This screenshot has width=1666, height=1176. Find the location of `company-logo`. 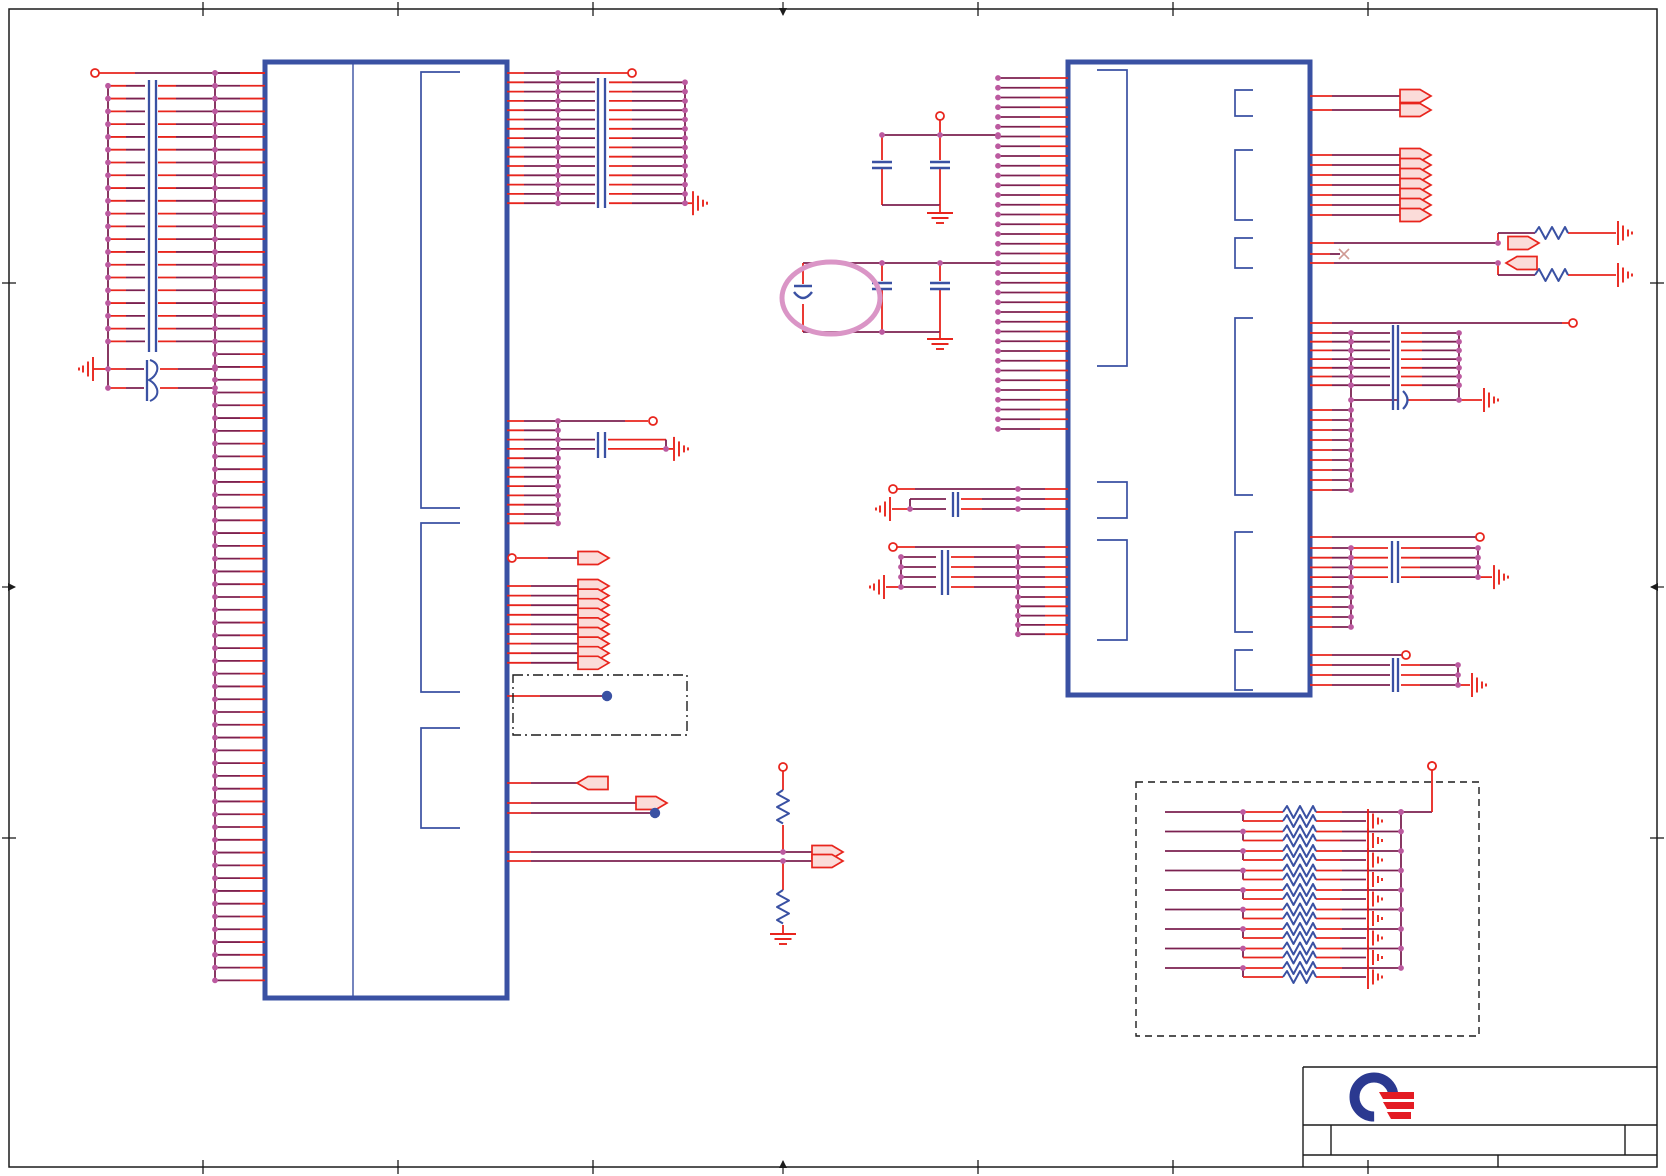

company-logo is located at coordinates (1381, 1097).